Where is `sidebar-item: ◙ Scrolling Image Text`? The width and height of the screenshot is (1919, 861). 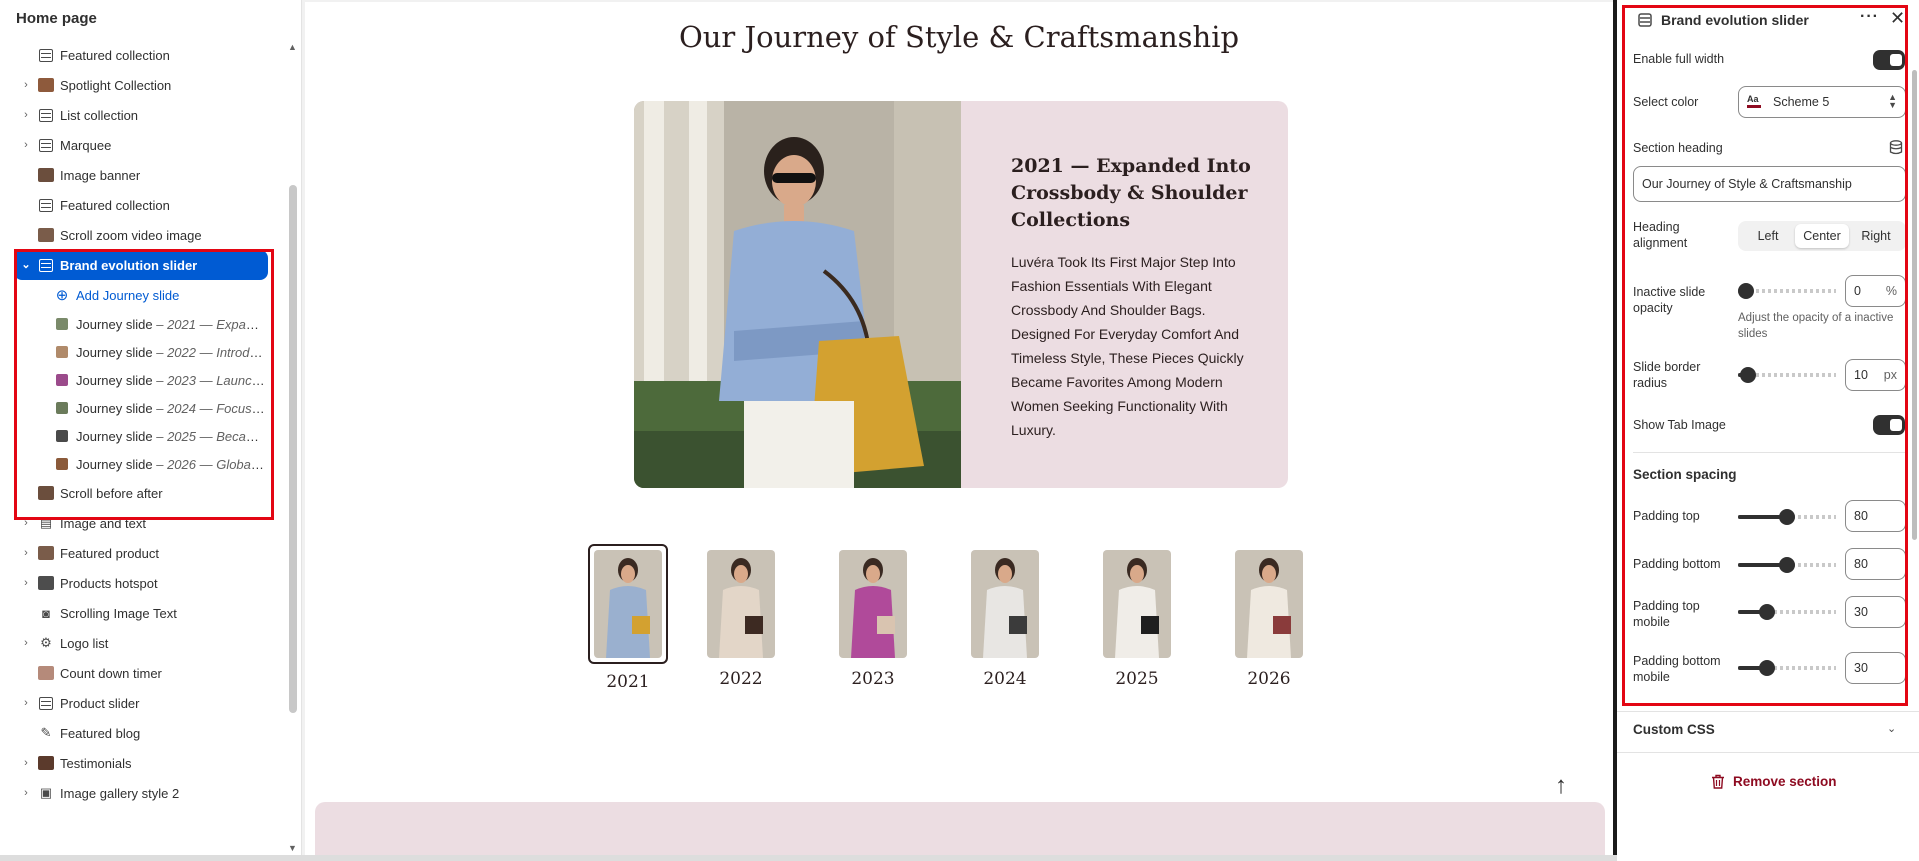
sidebar-item: ◙ Scrolling Image Text is located at coordinates (143, 613).